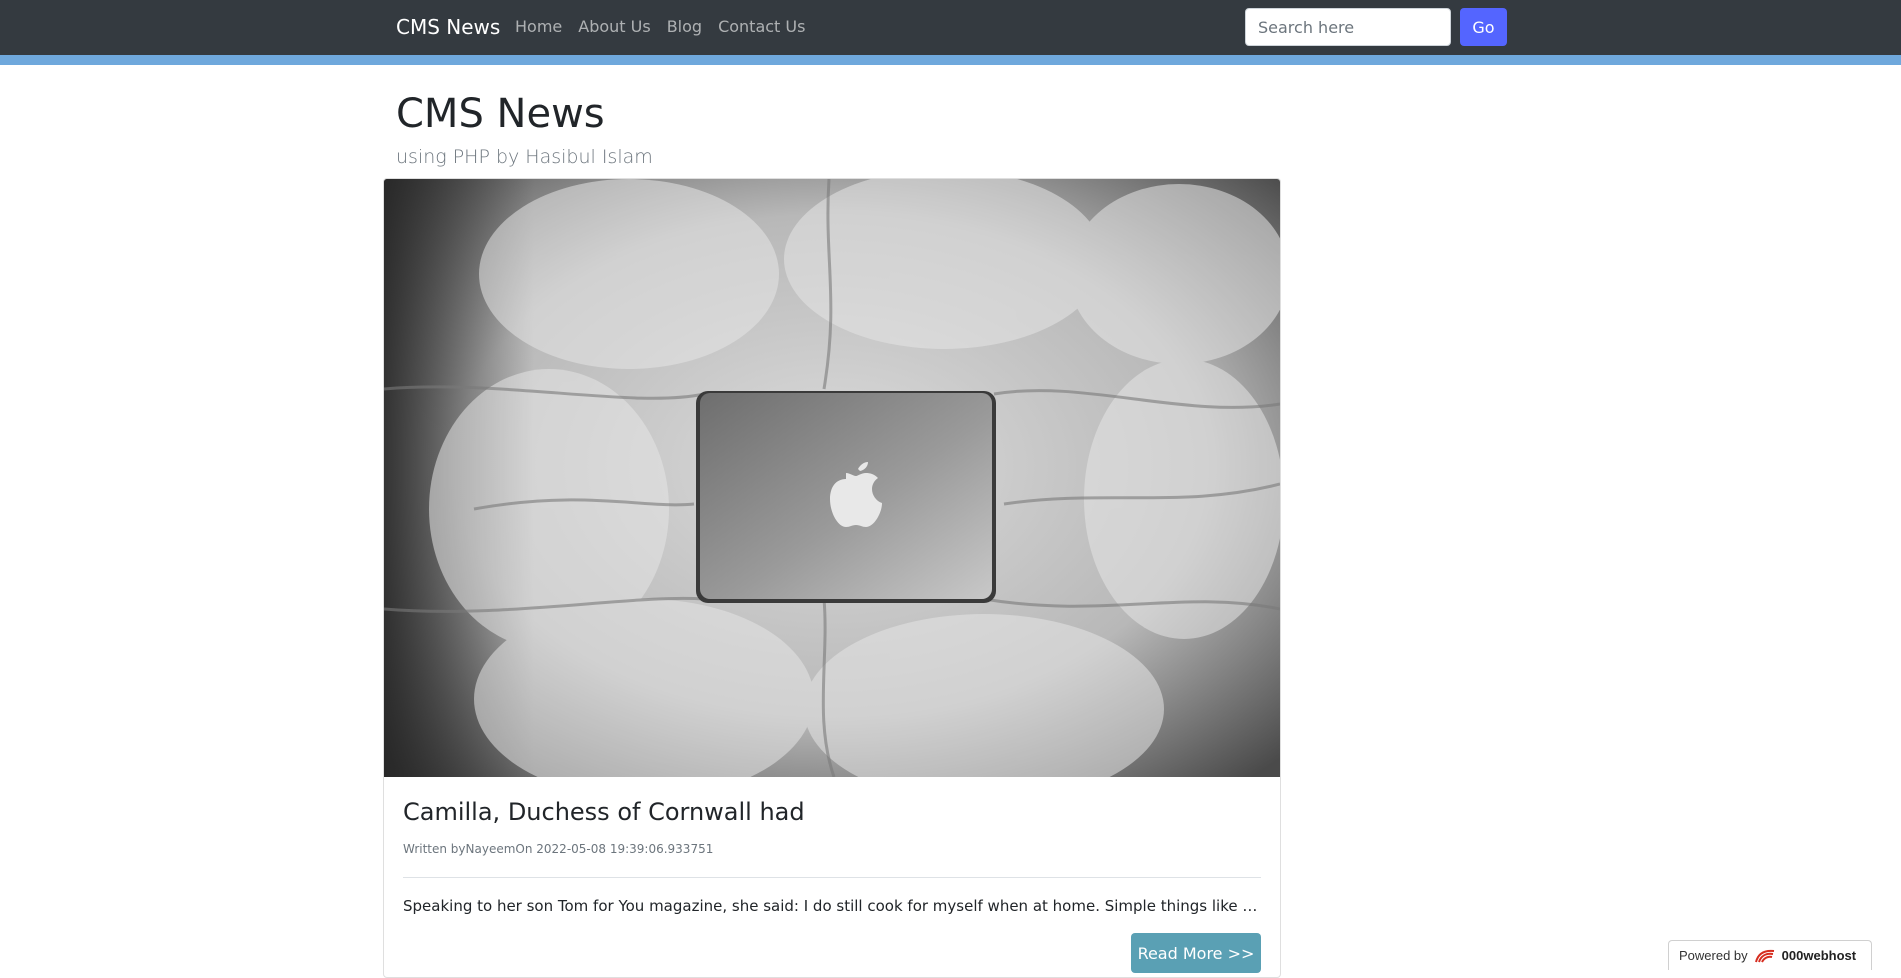 Image resolution: width=1901 pixels, height=978 pixels. What do you see at coordinates (684, 27) in the screenshot?
I see `nav-link-blog: Blog` at bounding box center [684, 27].